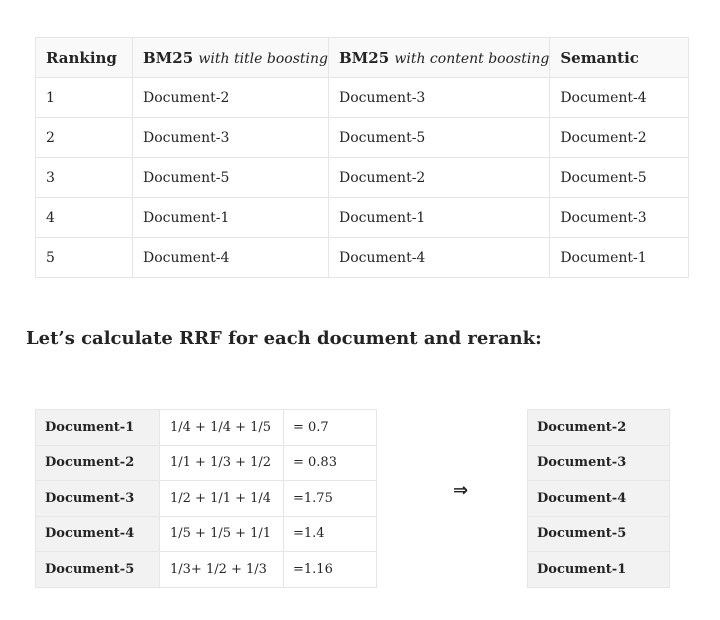 The height and width of the screenshot is (620, 720). Describe the element at coordinates (97, 533) in the screenshot. I see `rrf-document-cell: Document-4` at that location.